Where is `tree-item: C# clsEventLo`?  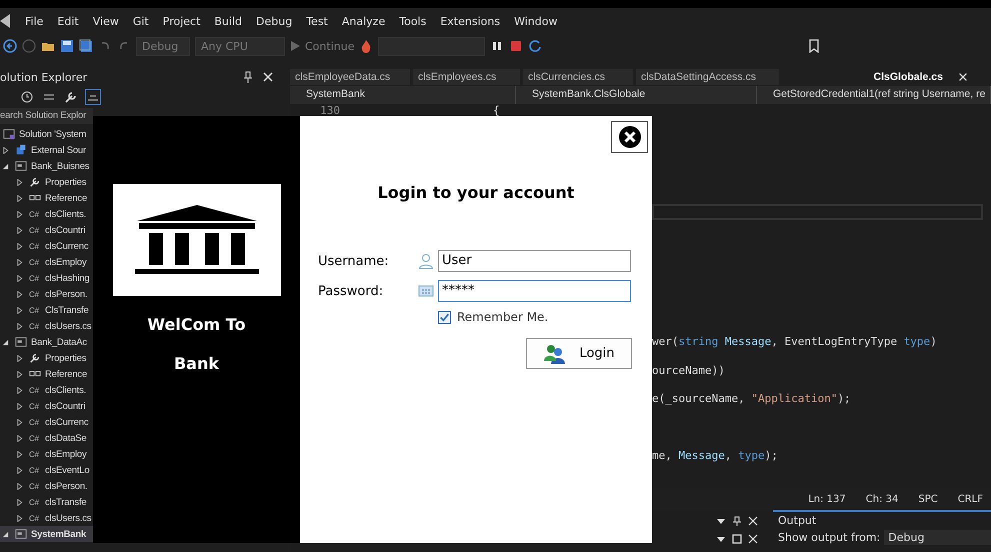 tree-item: C# clsEventLo is located at coordinates (46, 470).